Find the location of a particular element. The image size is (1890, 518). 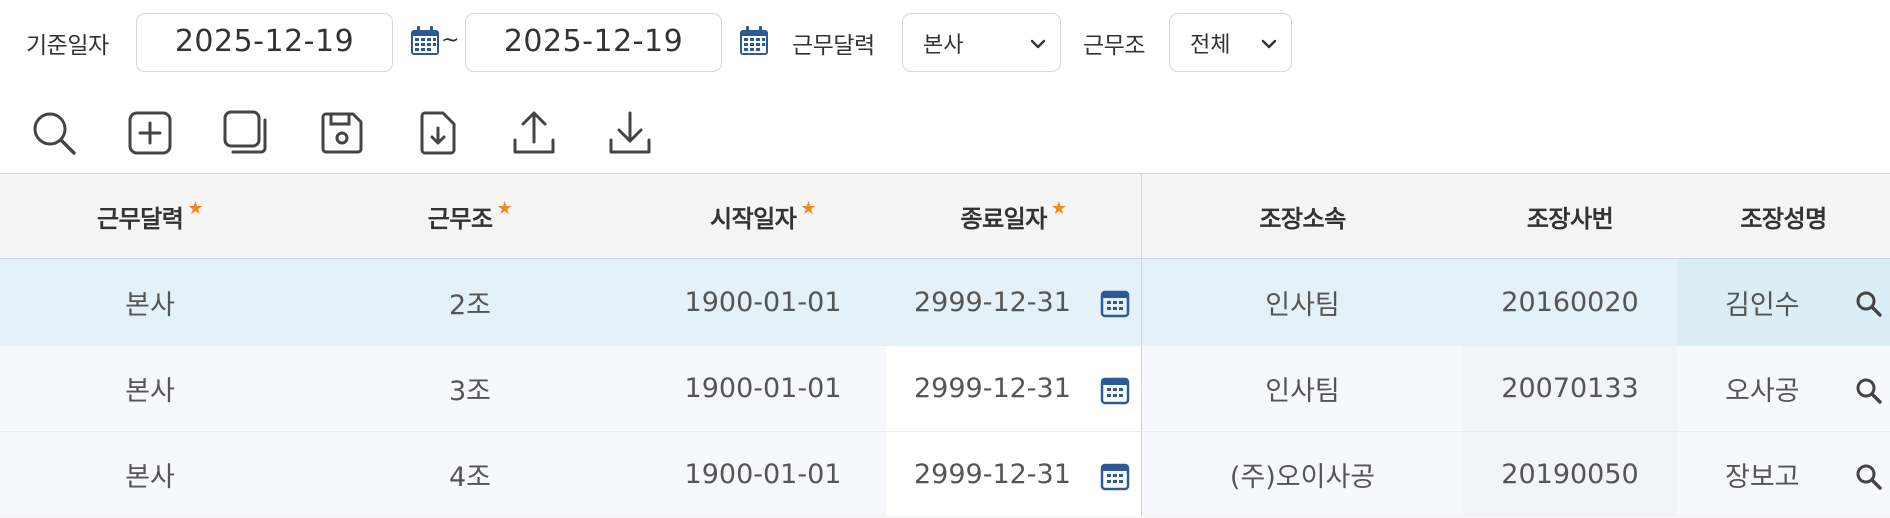

upload-icon is located at coordinates (534, 132).